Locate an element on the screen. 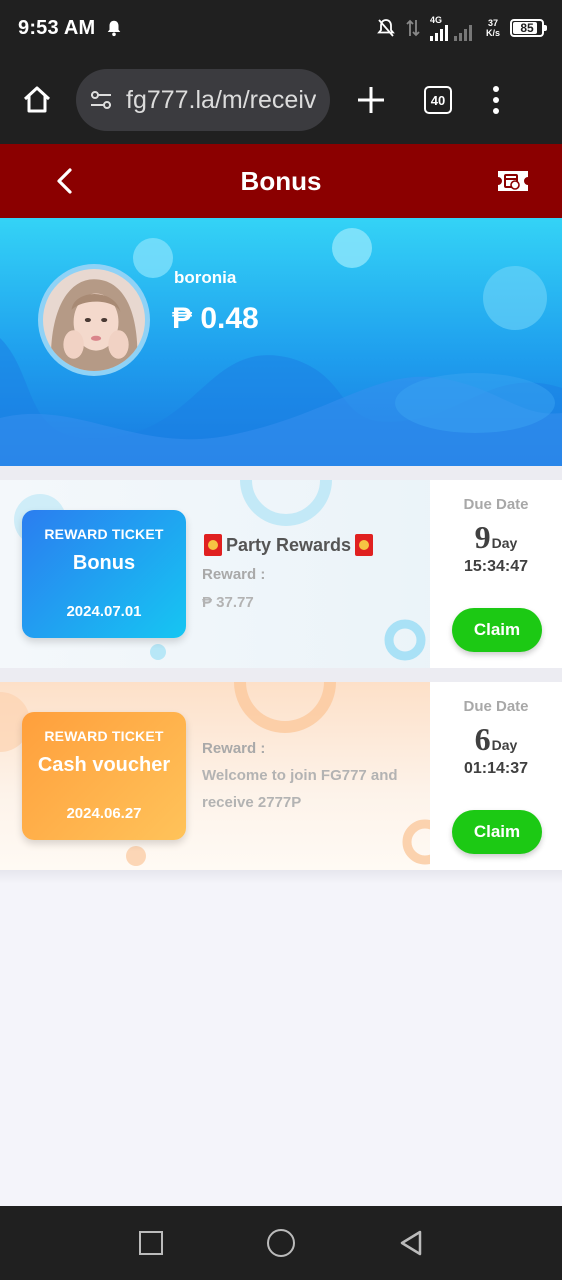 This screenshot has width=562, height=1280. system-nav-bar is located at coordinates (281, 1243).